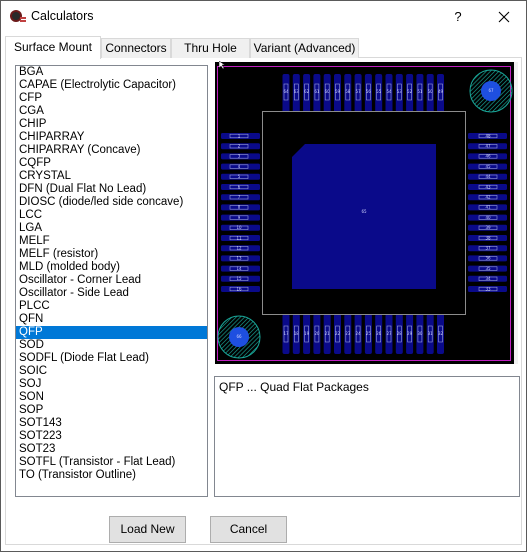 Image resolution: width=527 pixels, height=552 pixels. Describe the element at coordinates (488, 217) in the screenshot. I see `pad-label: 40` at that location.